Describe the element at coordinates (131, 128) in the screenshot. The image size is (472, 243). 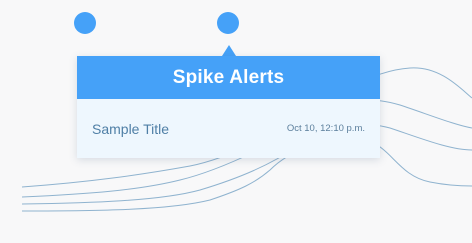
I see `alert-title: Sample Title` at that location.